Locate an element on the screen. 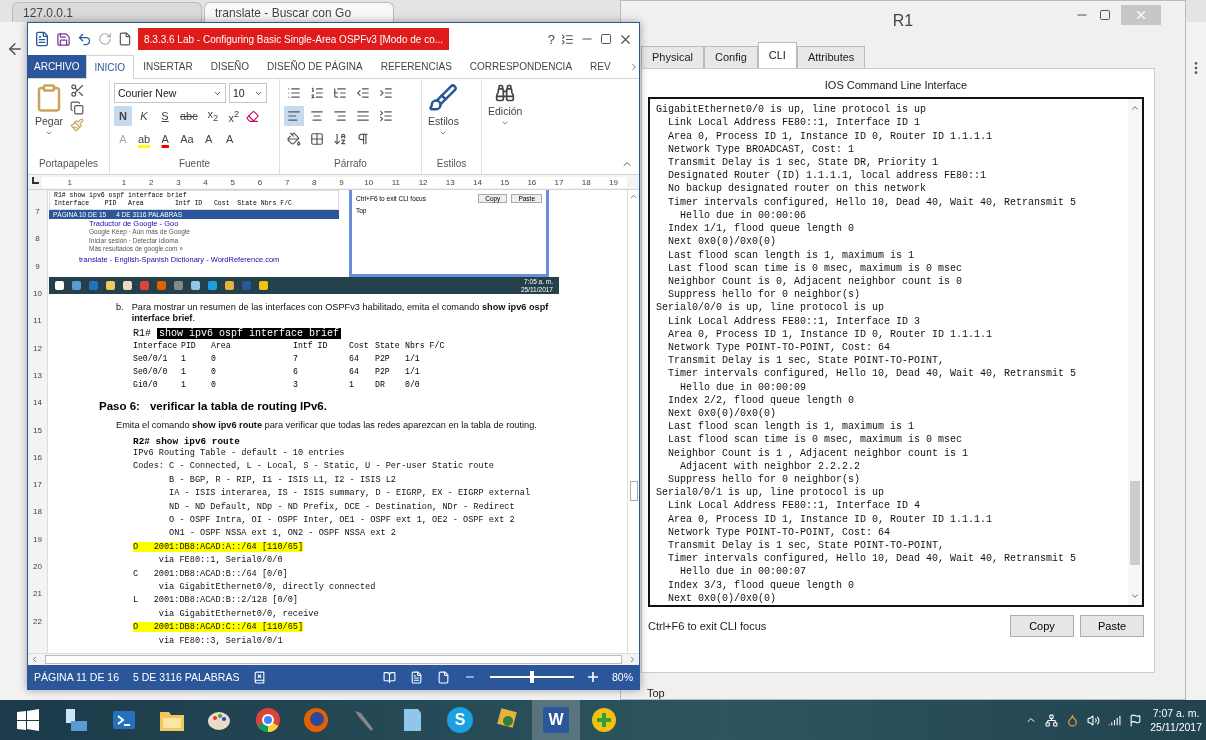 The width and height of the screenshot is (1206, 740). tab: Physical is located at coordinates (672, 57).